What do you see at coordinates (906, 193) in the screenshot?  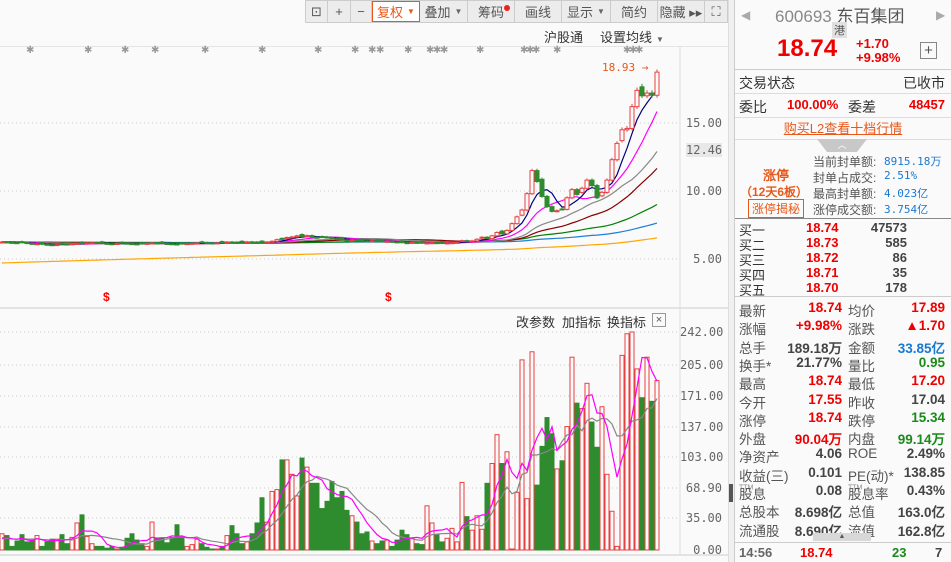 I see `seal-value: 4.023亿` at bounding box center [906, 193].